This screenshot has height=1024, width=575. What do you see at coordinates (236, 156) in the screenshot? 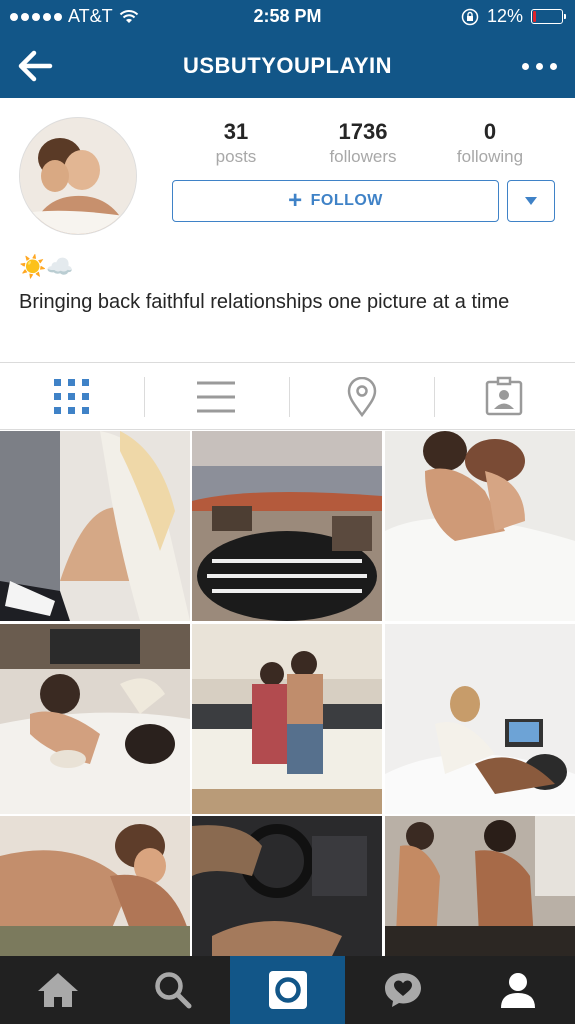
I see `stat-label: posts` at bounding box center [236, 156].